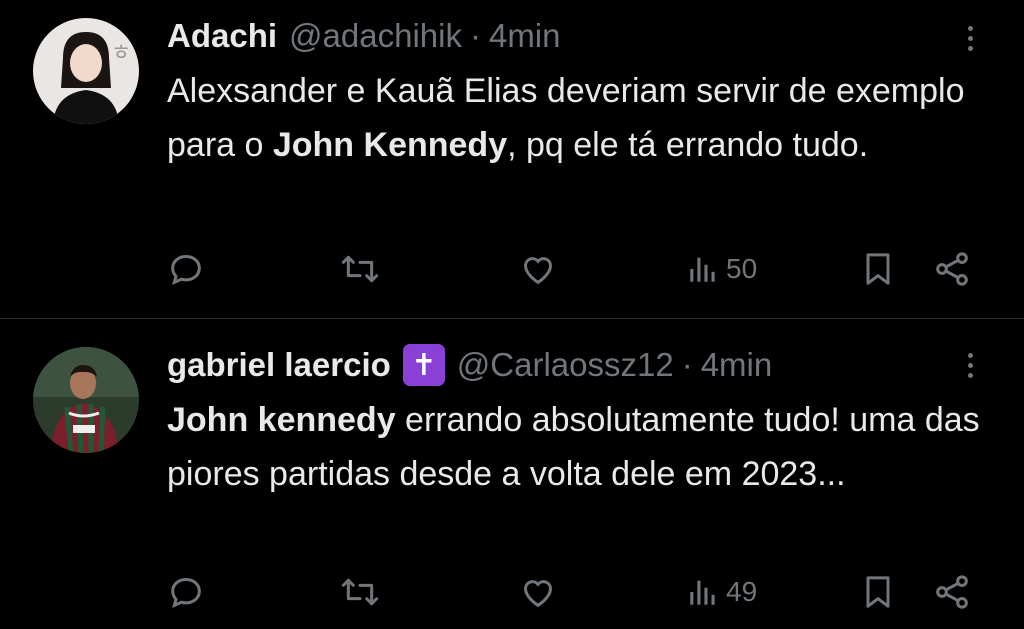 The height and width of the screenshot is (629, 1024). I want to click on avatar: ㅎ, so click(86, 71).